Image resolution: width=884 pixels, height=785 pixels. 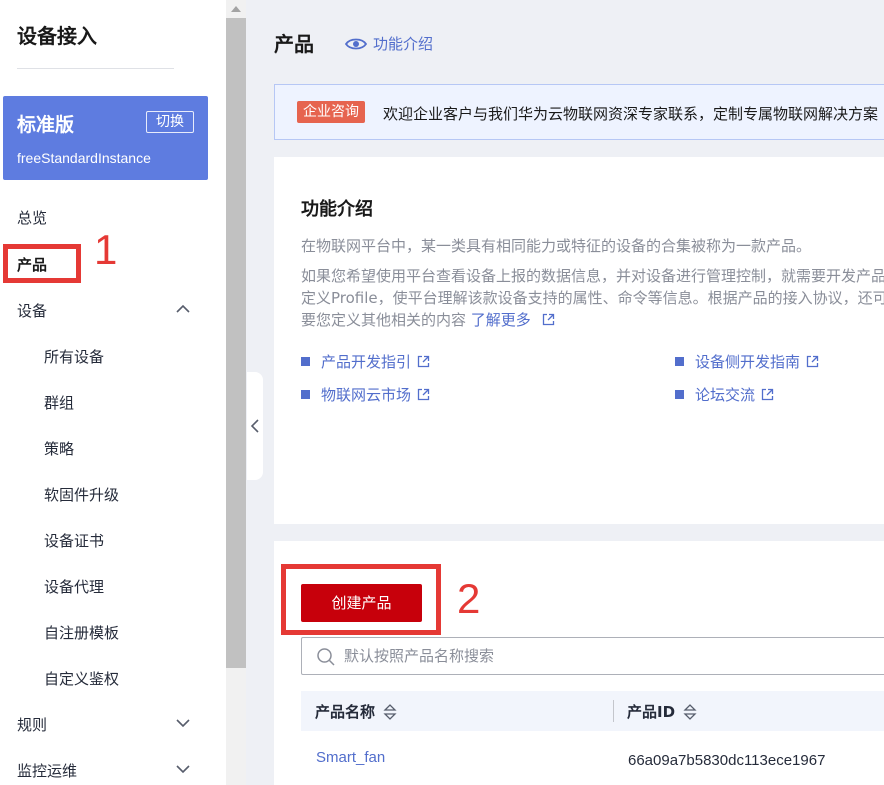 I want to click on chevron-up-icon, so click(x=183, y=309).